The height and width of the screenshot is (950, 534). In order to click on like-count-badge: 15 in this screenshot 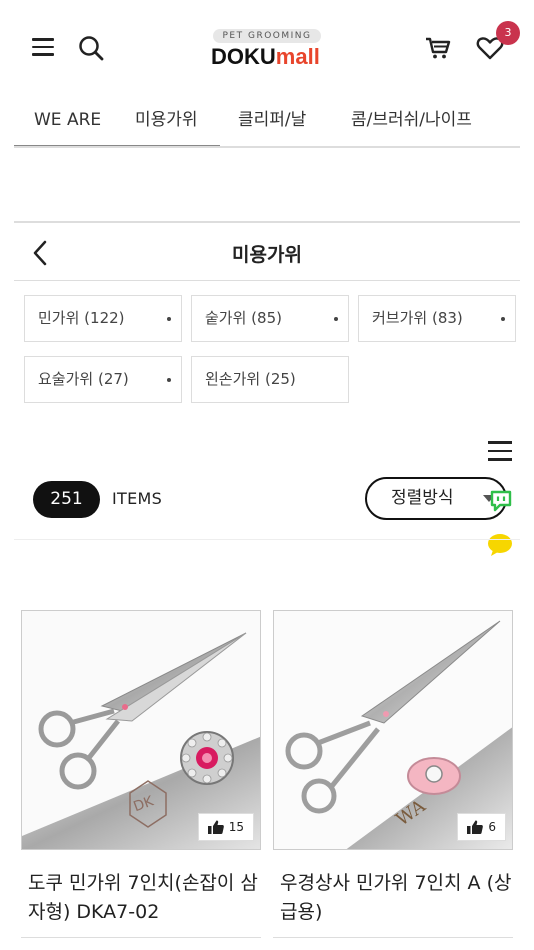, I will do `click(225, 827)`.